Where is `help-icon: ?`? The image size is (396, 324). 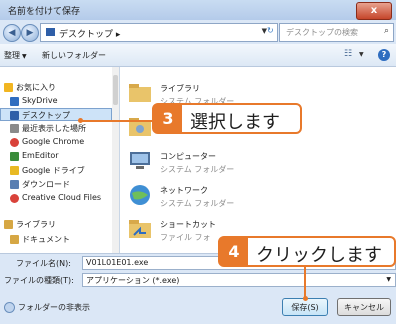 help-icon: ? is located at coordinates (384, 55).